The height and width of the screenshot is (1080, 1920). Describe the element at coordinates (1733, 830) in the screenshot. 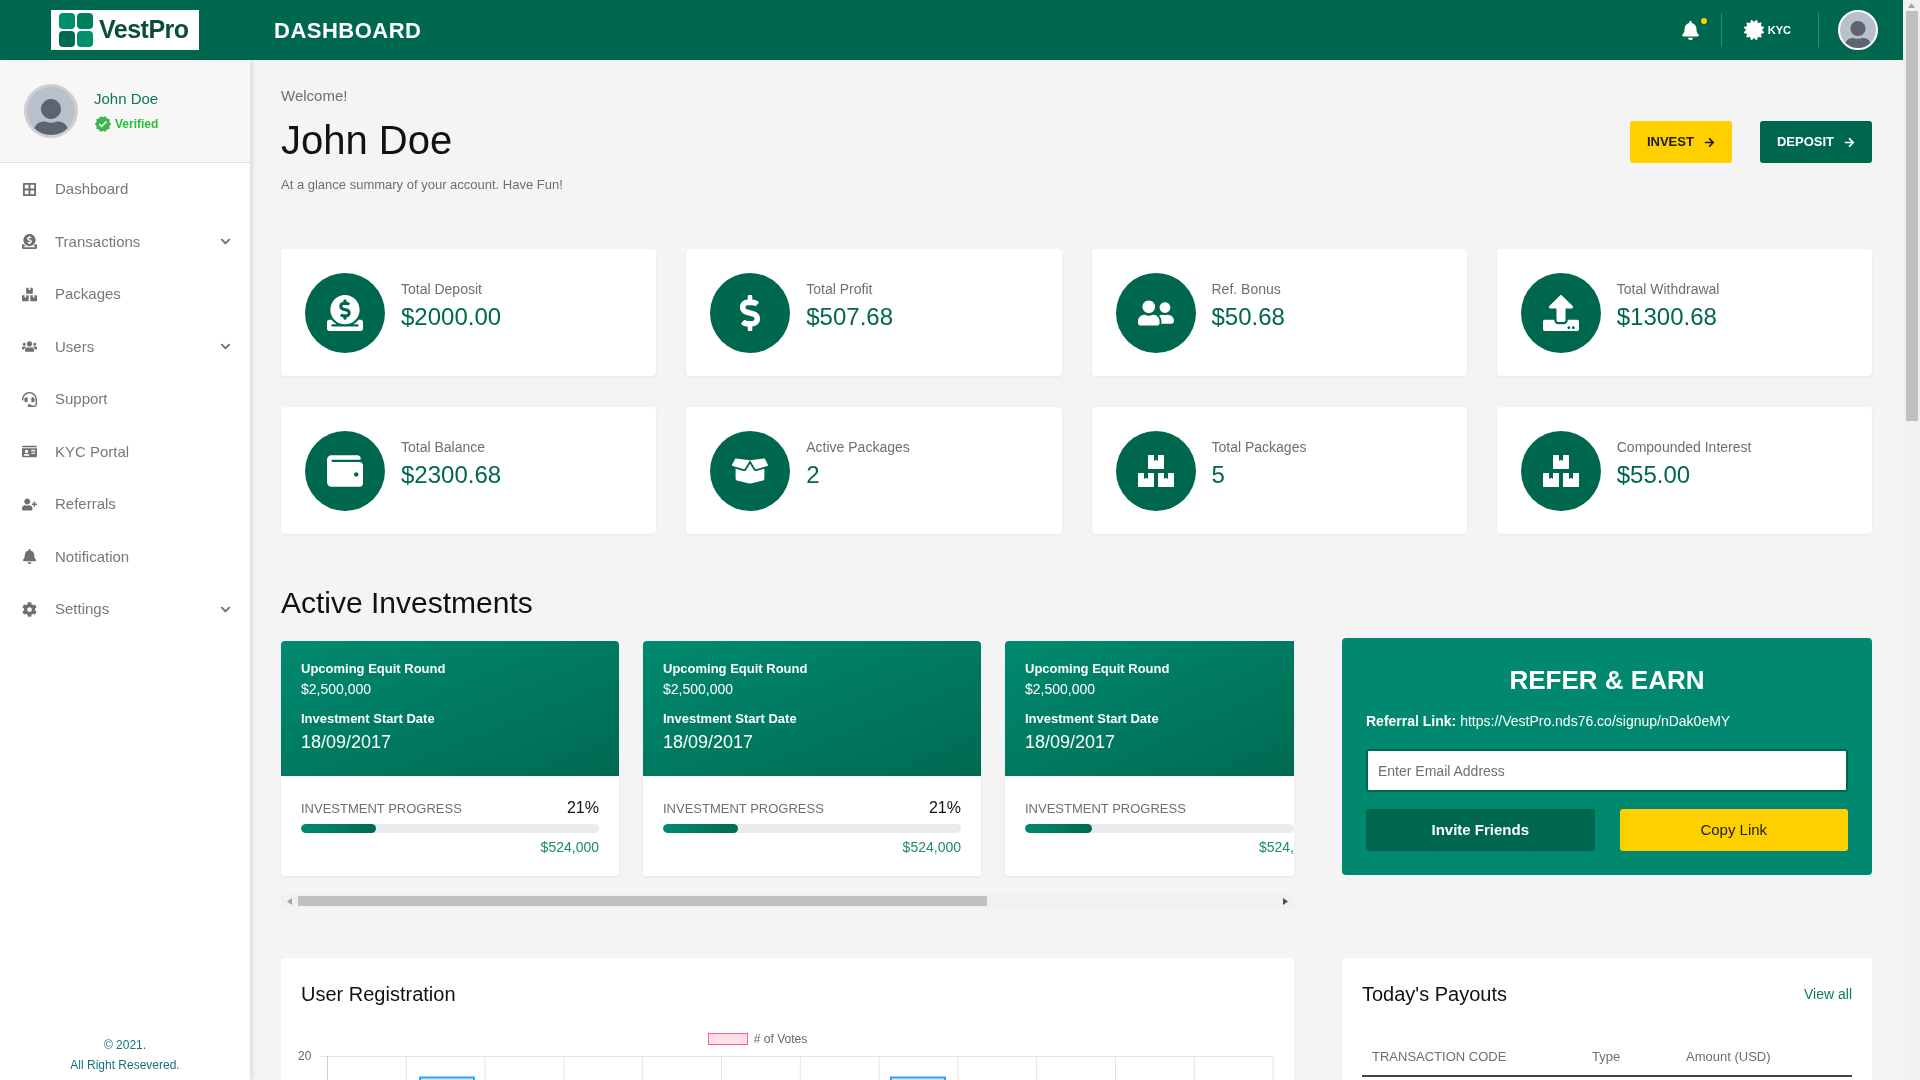

I see `refer-button: Copy Link` at that location.